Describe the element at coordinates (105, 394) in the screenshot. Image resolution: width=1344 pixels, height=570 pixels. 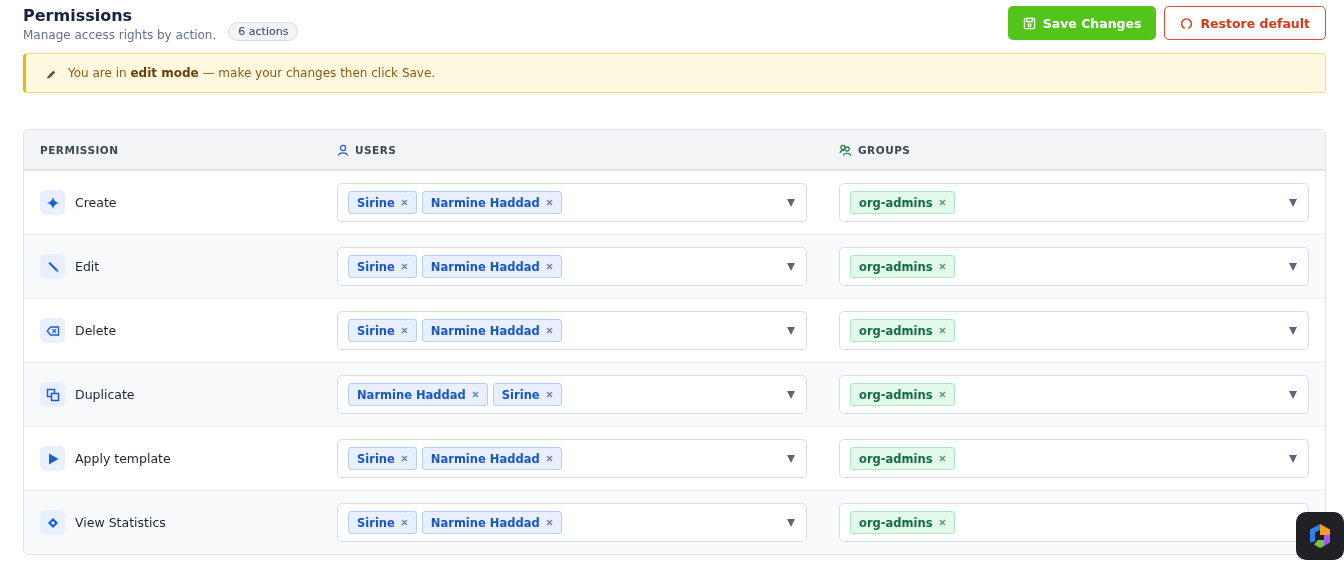
I see `permission-name: Duplicate` at that location.